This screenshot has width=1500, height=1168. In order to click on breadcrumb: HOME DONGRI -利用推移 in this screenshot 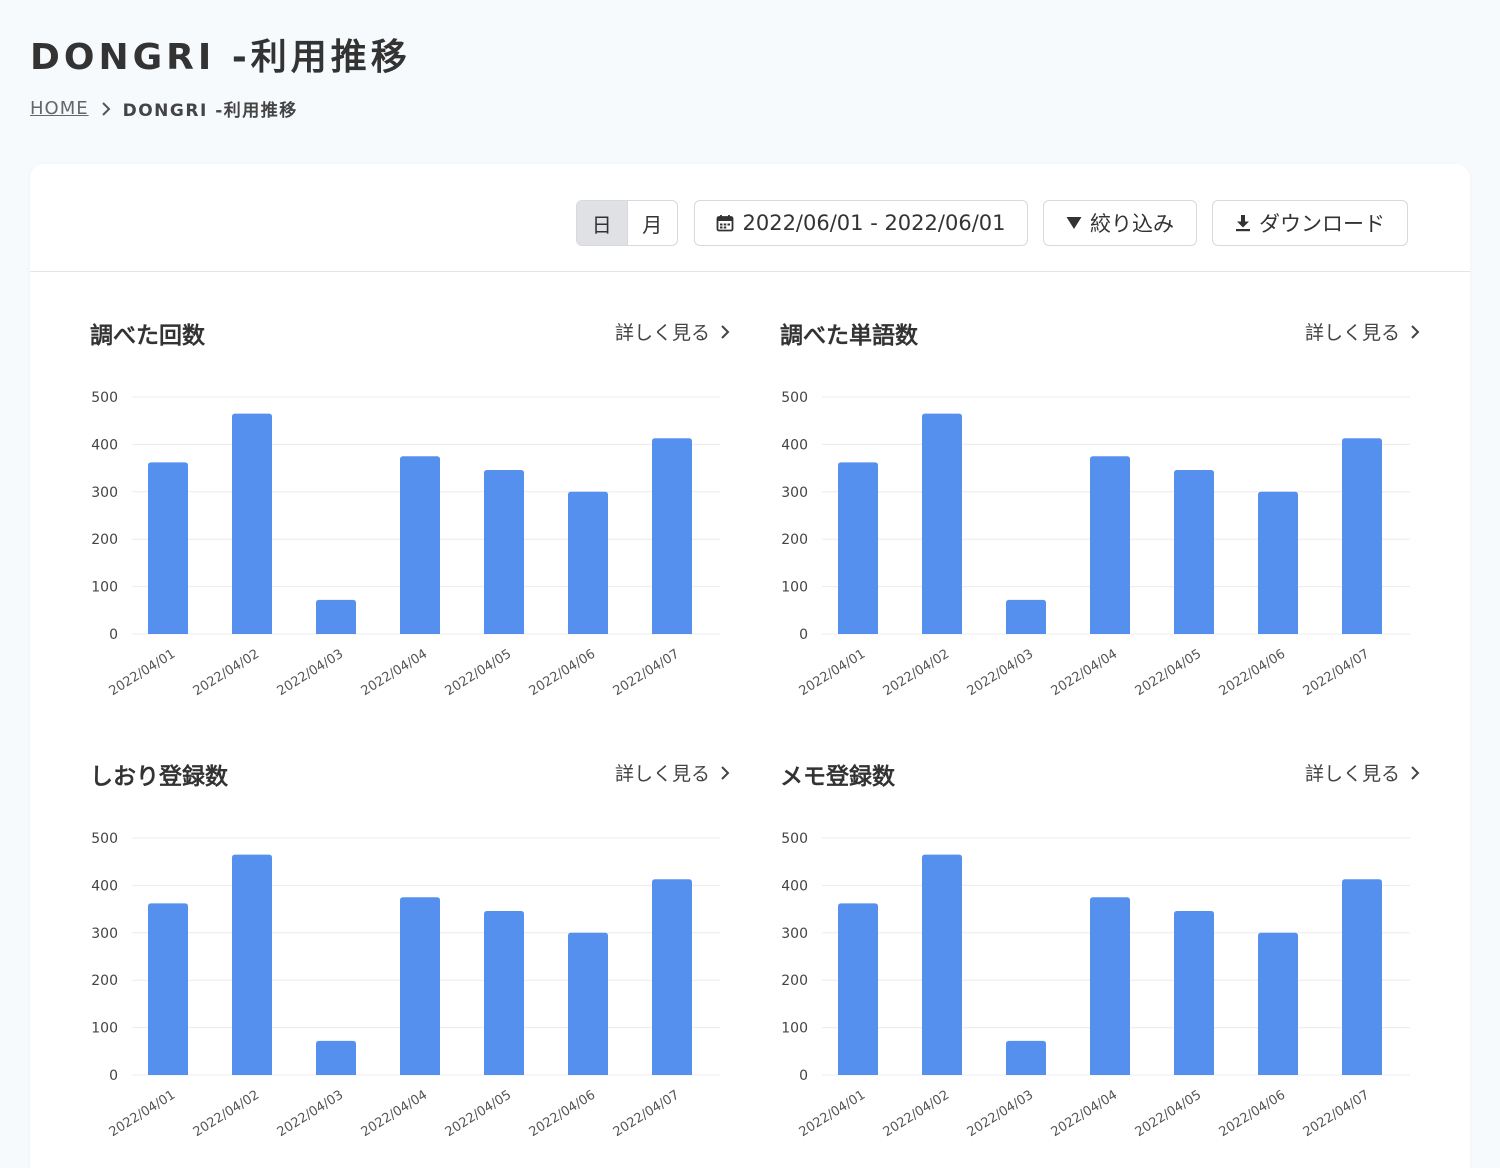, I will do `click(164, 108)`.